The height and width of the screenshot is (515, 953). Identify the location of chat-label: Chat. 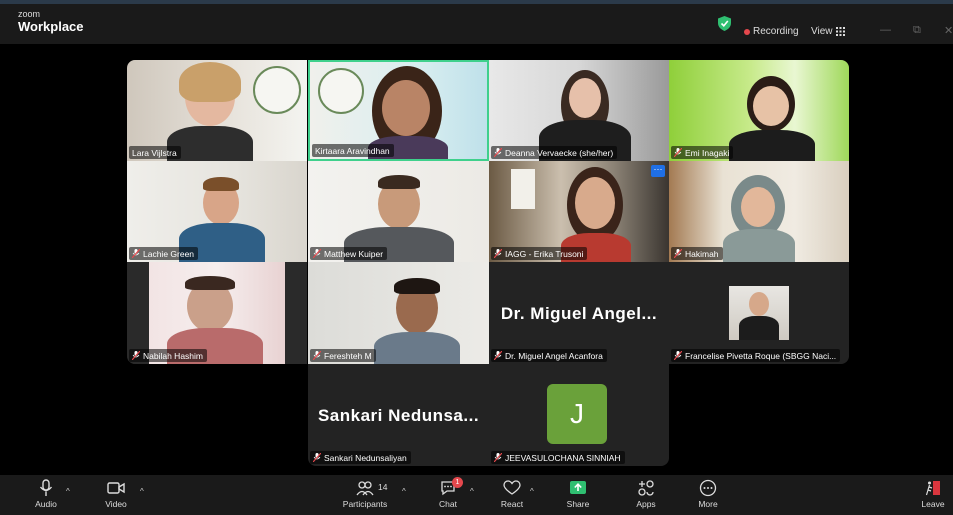
(448, 504).